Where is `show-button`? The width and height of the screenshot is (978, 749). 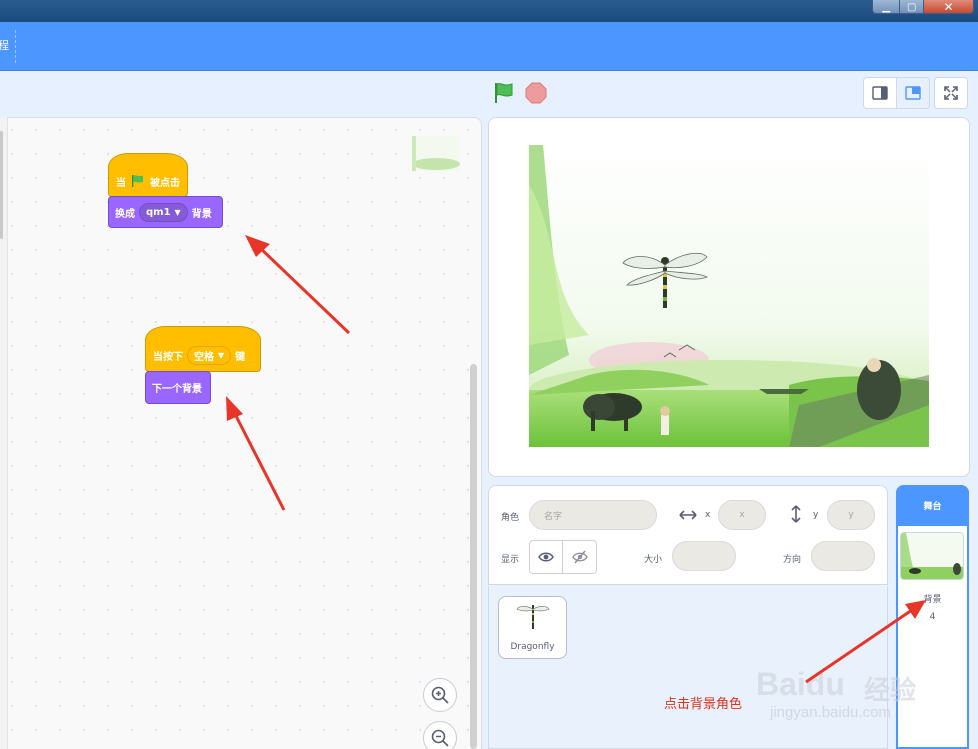
show-button is located at coordinates (547, 557).